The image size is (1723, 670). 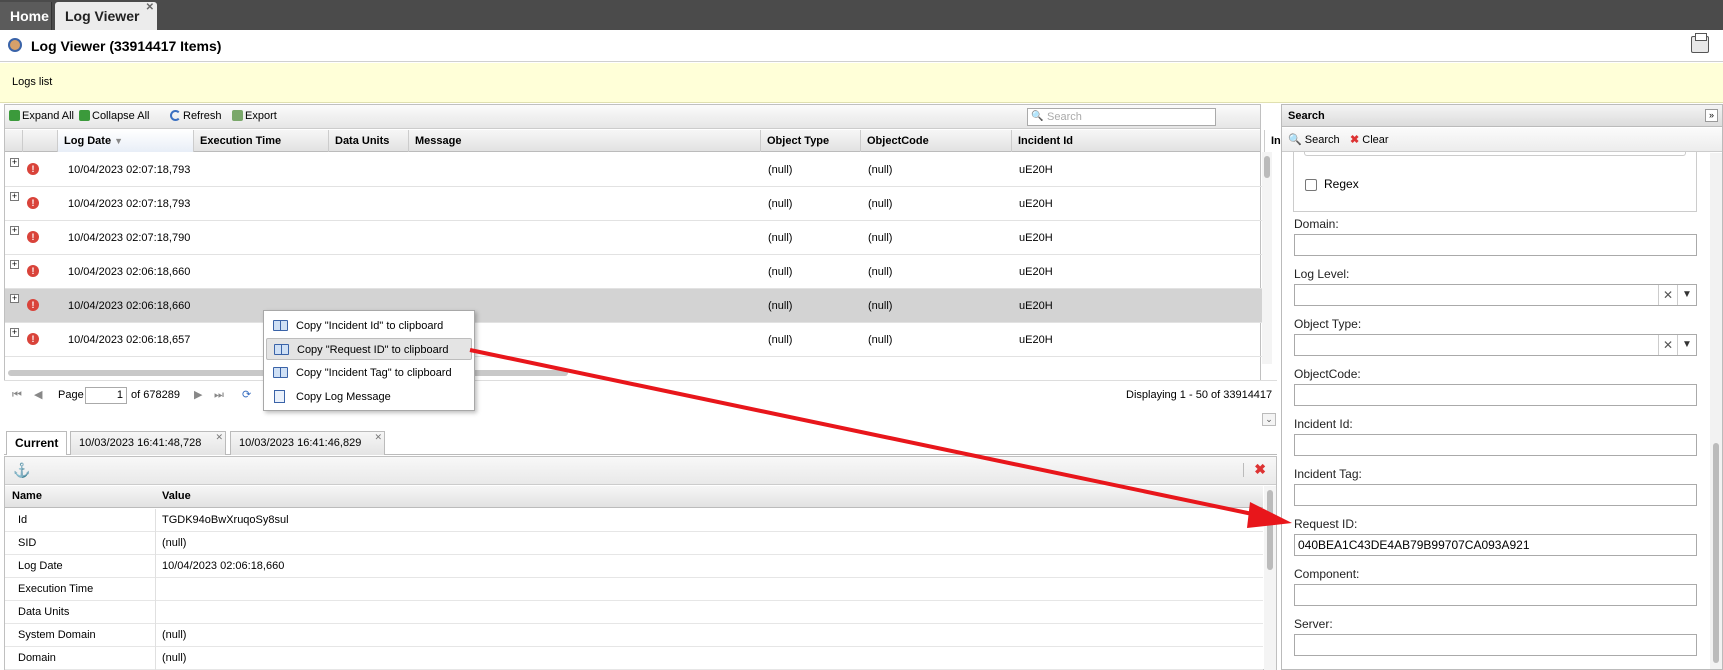 What do you see at coordinates (1502, 140) in the screenshot?
I see `search-panel-toolbar: 🔍 Search ✖ Clear` at bounding box center [1502, 140].